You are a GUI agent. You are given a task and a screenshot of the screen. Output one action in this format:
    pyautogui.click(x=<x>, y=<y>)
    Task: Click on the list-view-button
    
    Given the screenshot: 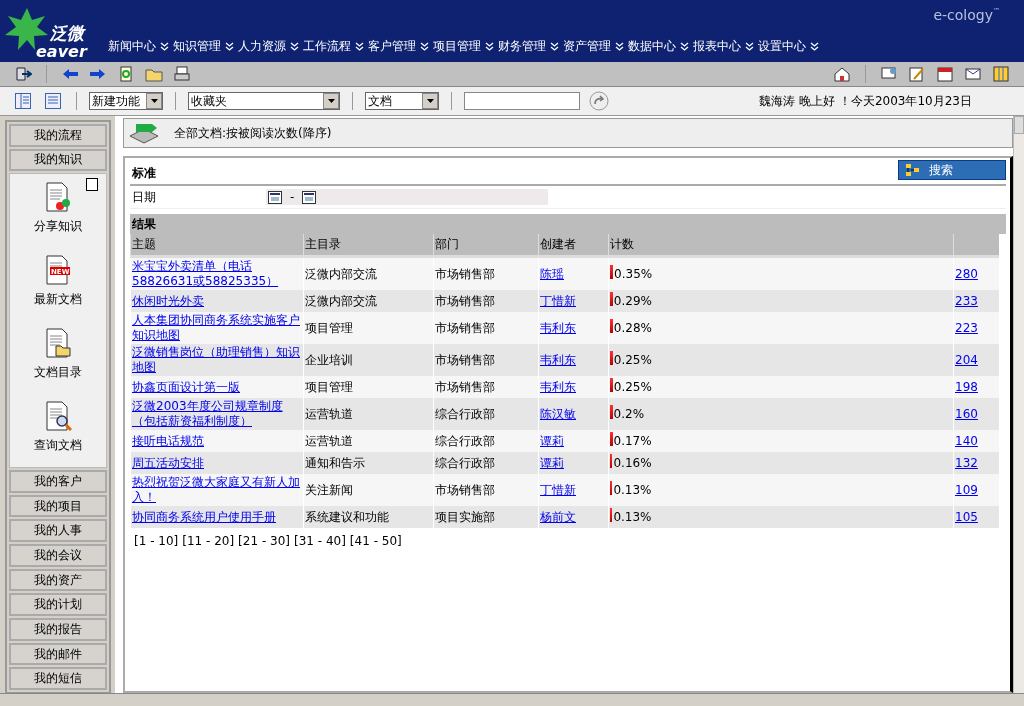 What is the action you would take?
    pyautogui.click(x=53, y=101)
    